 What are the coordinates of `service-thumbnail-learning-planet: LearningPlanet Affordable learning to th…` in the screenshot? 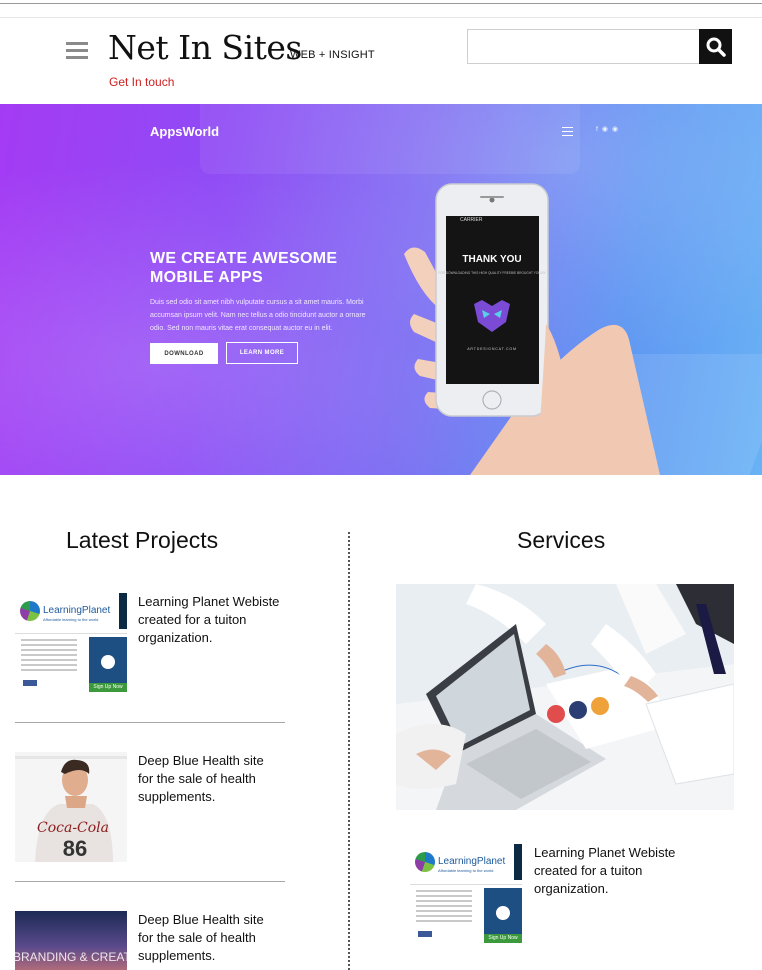 It's located at (466, 900).